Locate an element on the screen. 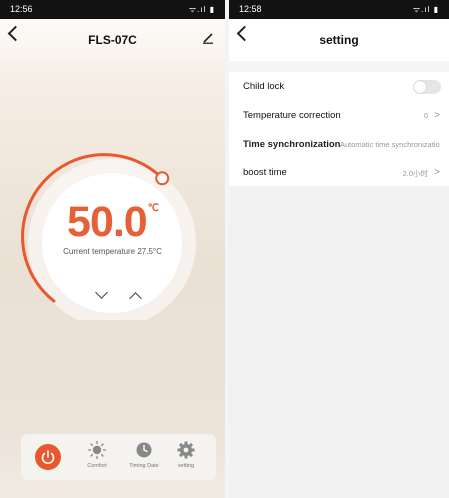 The image size is (449, 498). toggle-knob is located at coordinates (420, 87).